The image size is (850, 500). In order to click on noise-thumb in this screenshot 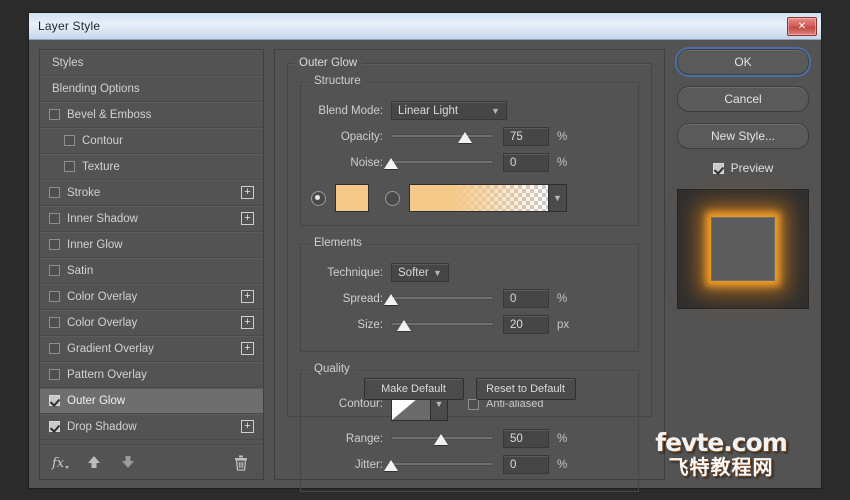, I will do `click(391, 163)`.